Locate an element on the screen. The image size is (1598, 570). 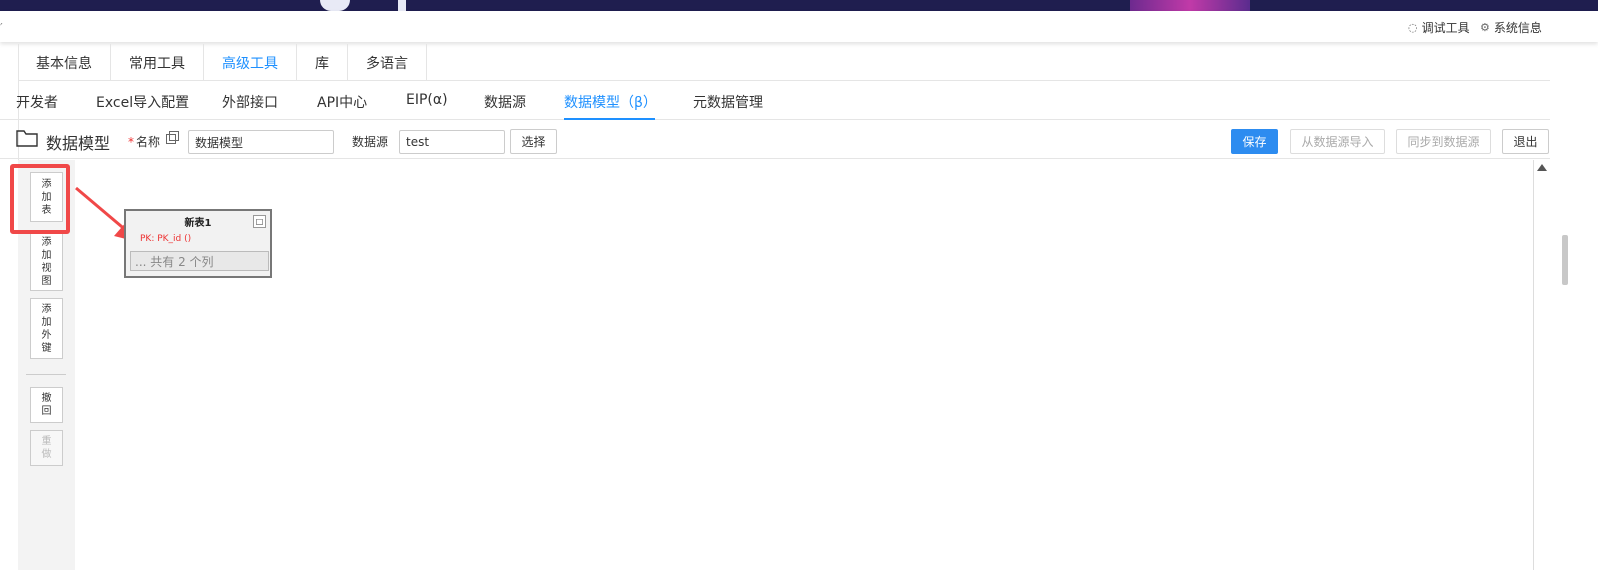
table-node-name: 新表1 is located at coordinates (198, 223).